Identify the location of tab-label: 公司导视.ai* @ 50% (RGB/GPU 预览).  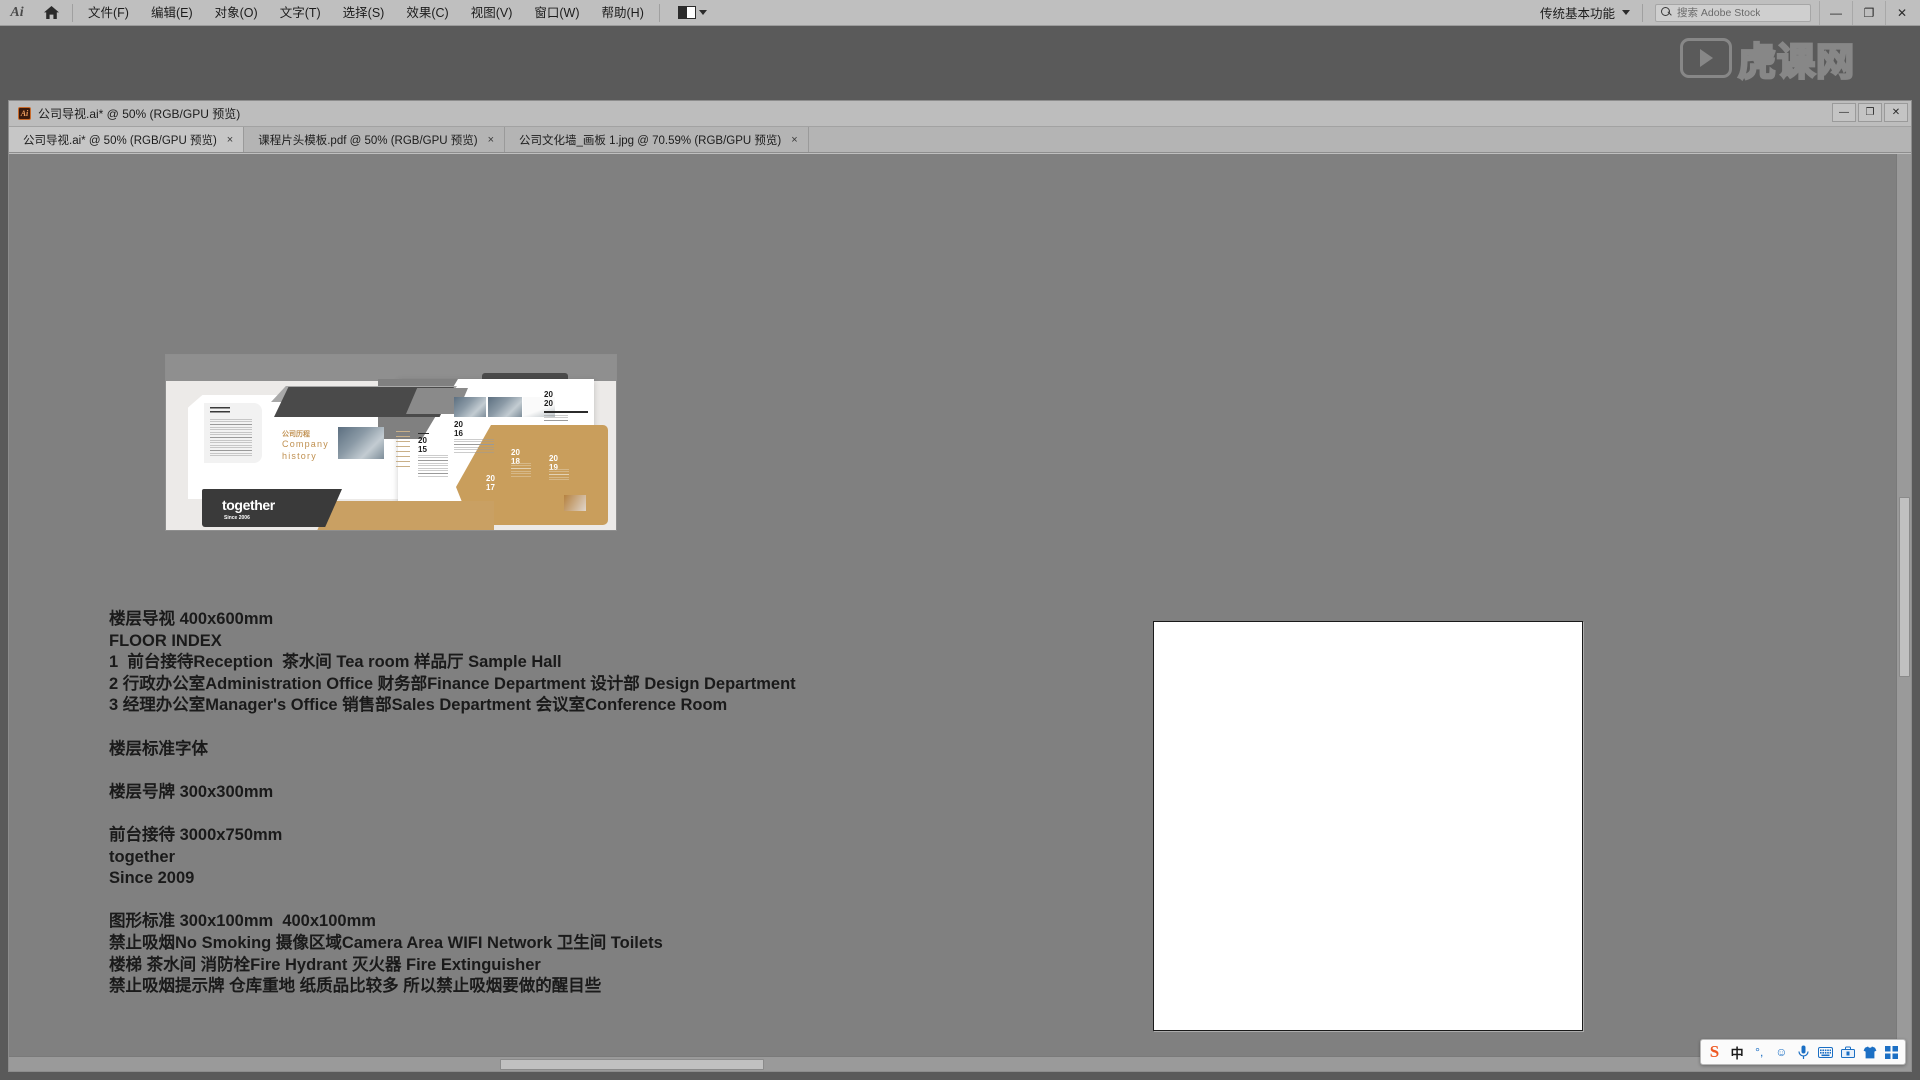
(120, 140).